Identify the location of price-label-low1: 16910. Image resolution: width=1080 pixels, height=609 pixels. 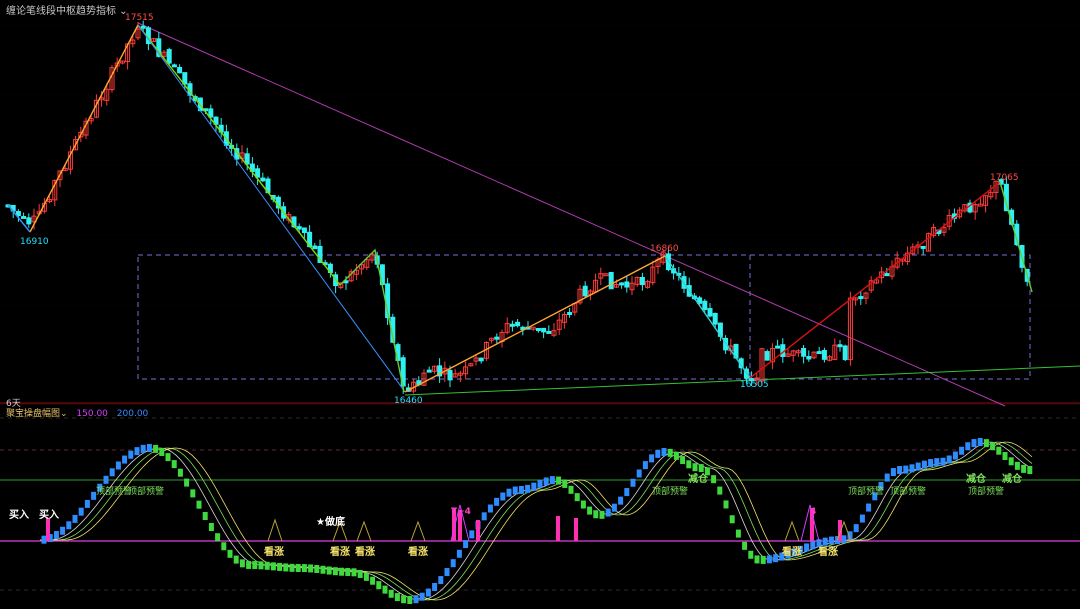
(34, 242).